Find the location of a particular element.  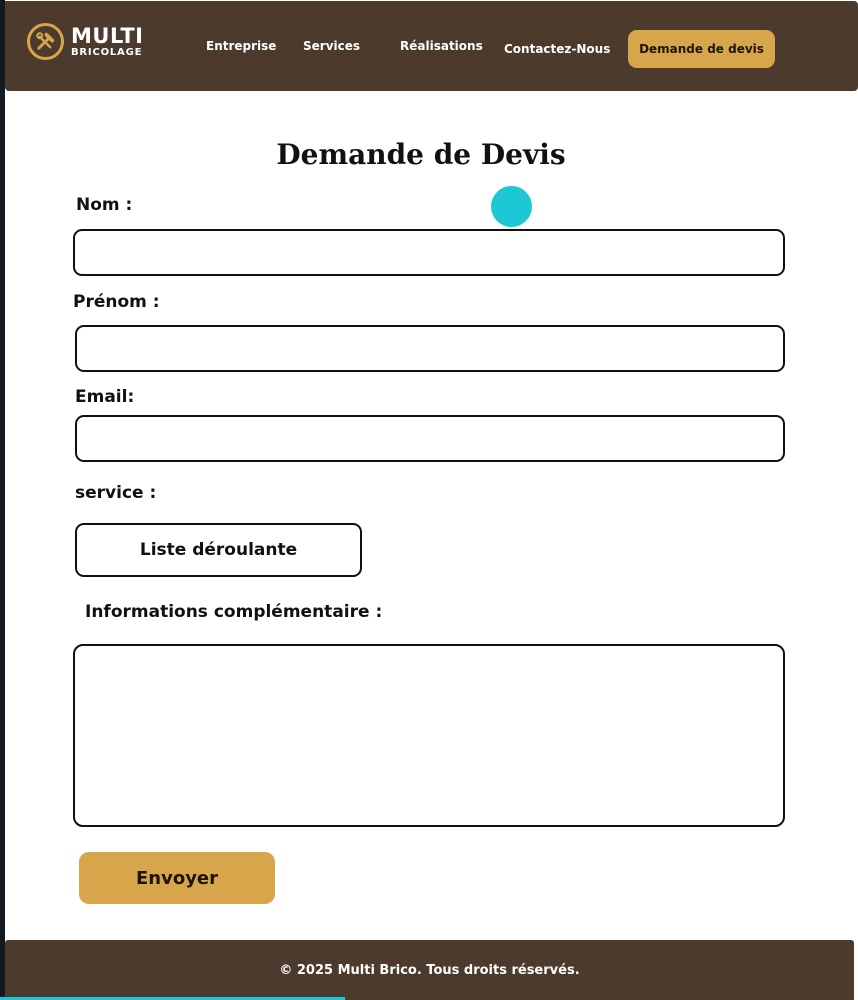

service-select: Liste déroulante is located at coordinates (218, 550).